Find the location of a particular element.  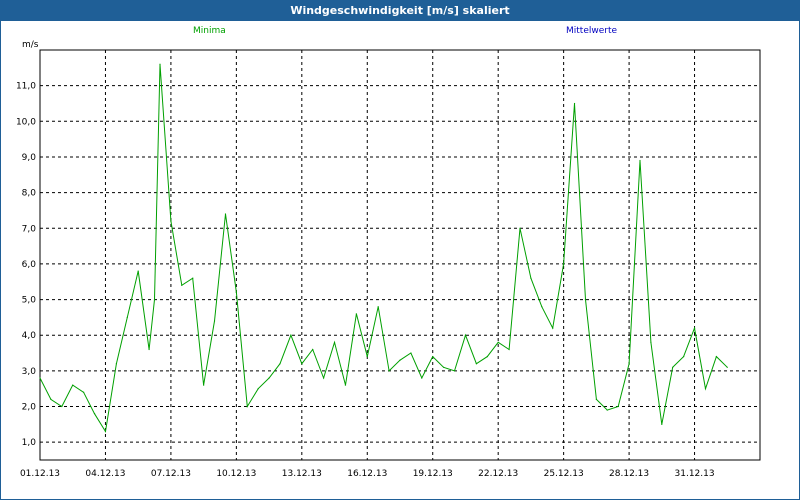

y-tick-label: 4,0 is located at coordinates (29, 336).